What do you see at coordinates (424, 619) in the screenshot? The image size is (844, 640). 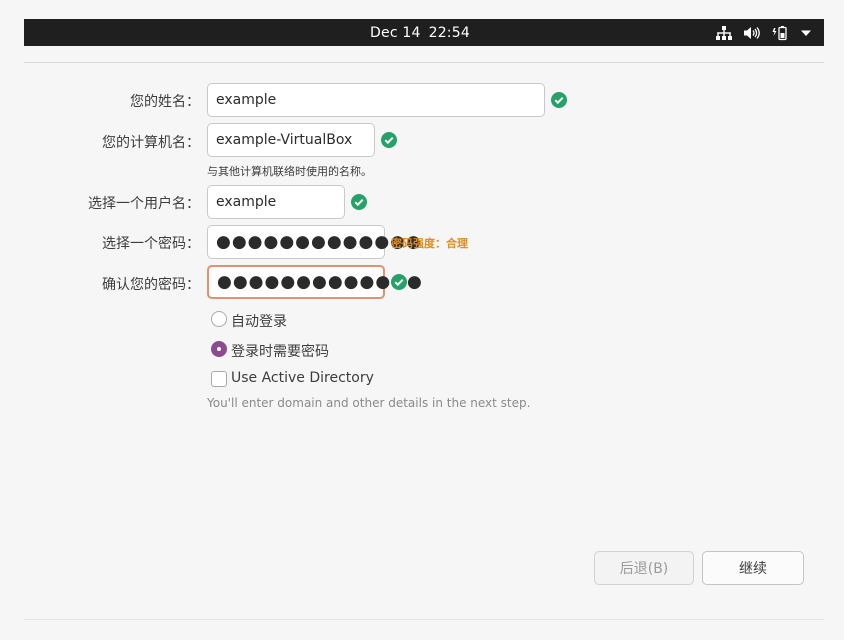 I see `window-bottom-edge` at bounding box center [424, 619].